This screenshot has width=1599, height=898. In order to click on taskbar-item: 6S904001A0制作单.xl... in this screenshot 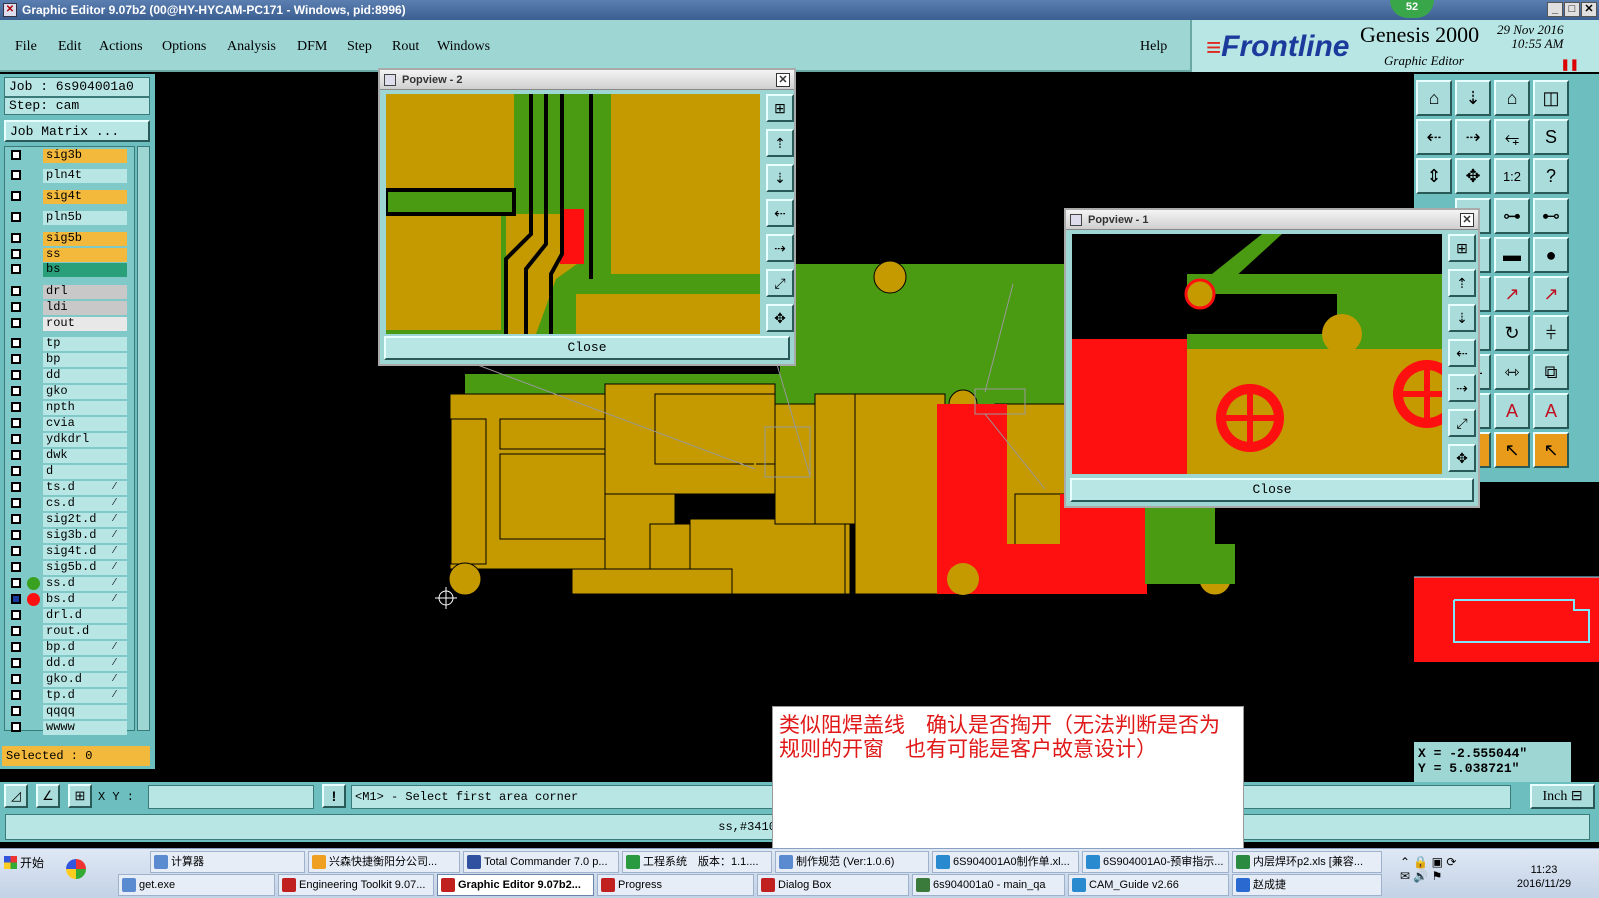, I will do `click(1005, 862)`.